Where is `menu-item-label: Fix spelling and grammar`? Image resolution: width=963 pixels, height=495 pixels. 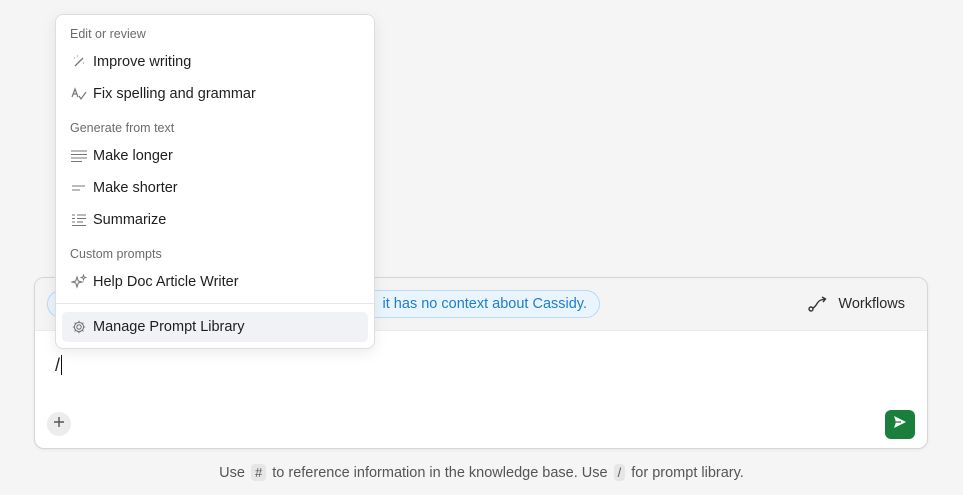 menu-item-label: Fix spelling and grammar is located at coordinates (174, 94).